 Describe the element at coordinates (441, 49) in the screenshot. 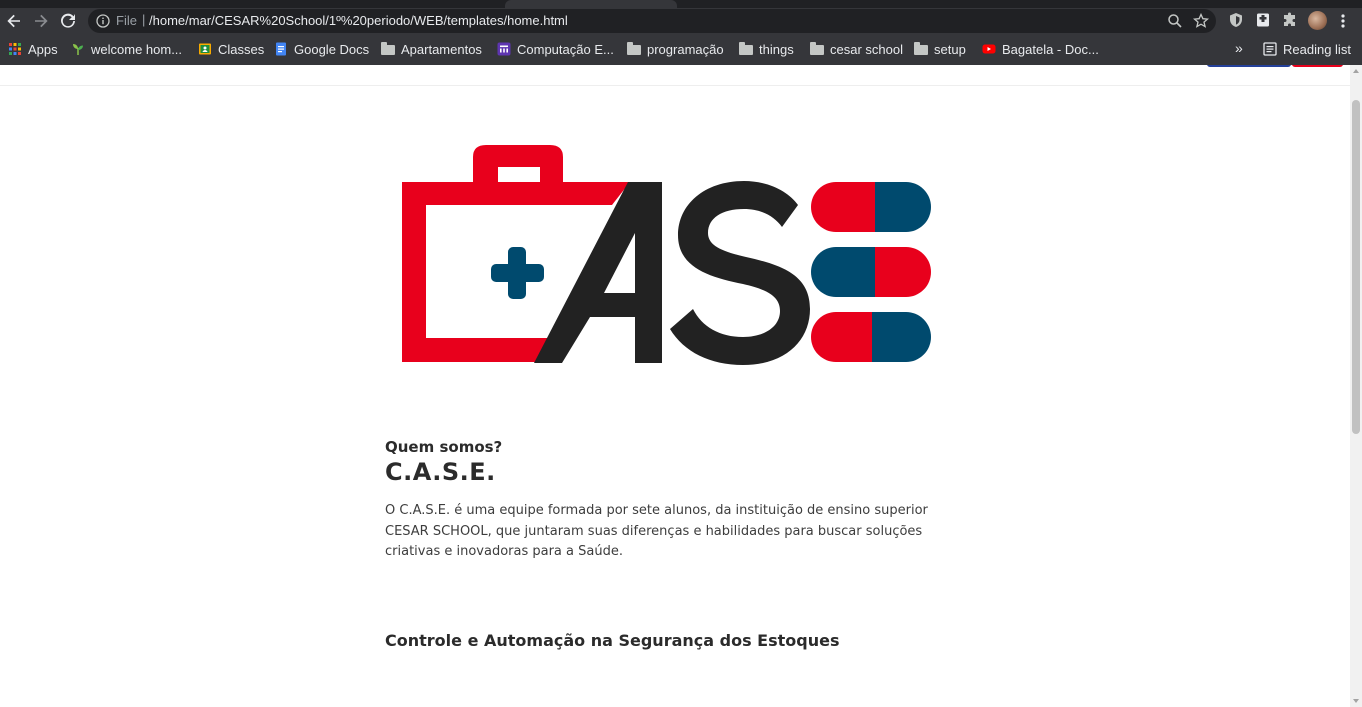

I see `bookmark-label: Apartamentos` at that location.